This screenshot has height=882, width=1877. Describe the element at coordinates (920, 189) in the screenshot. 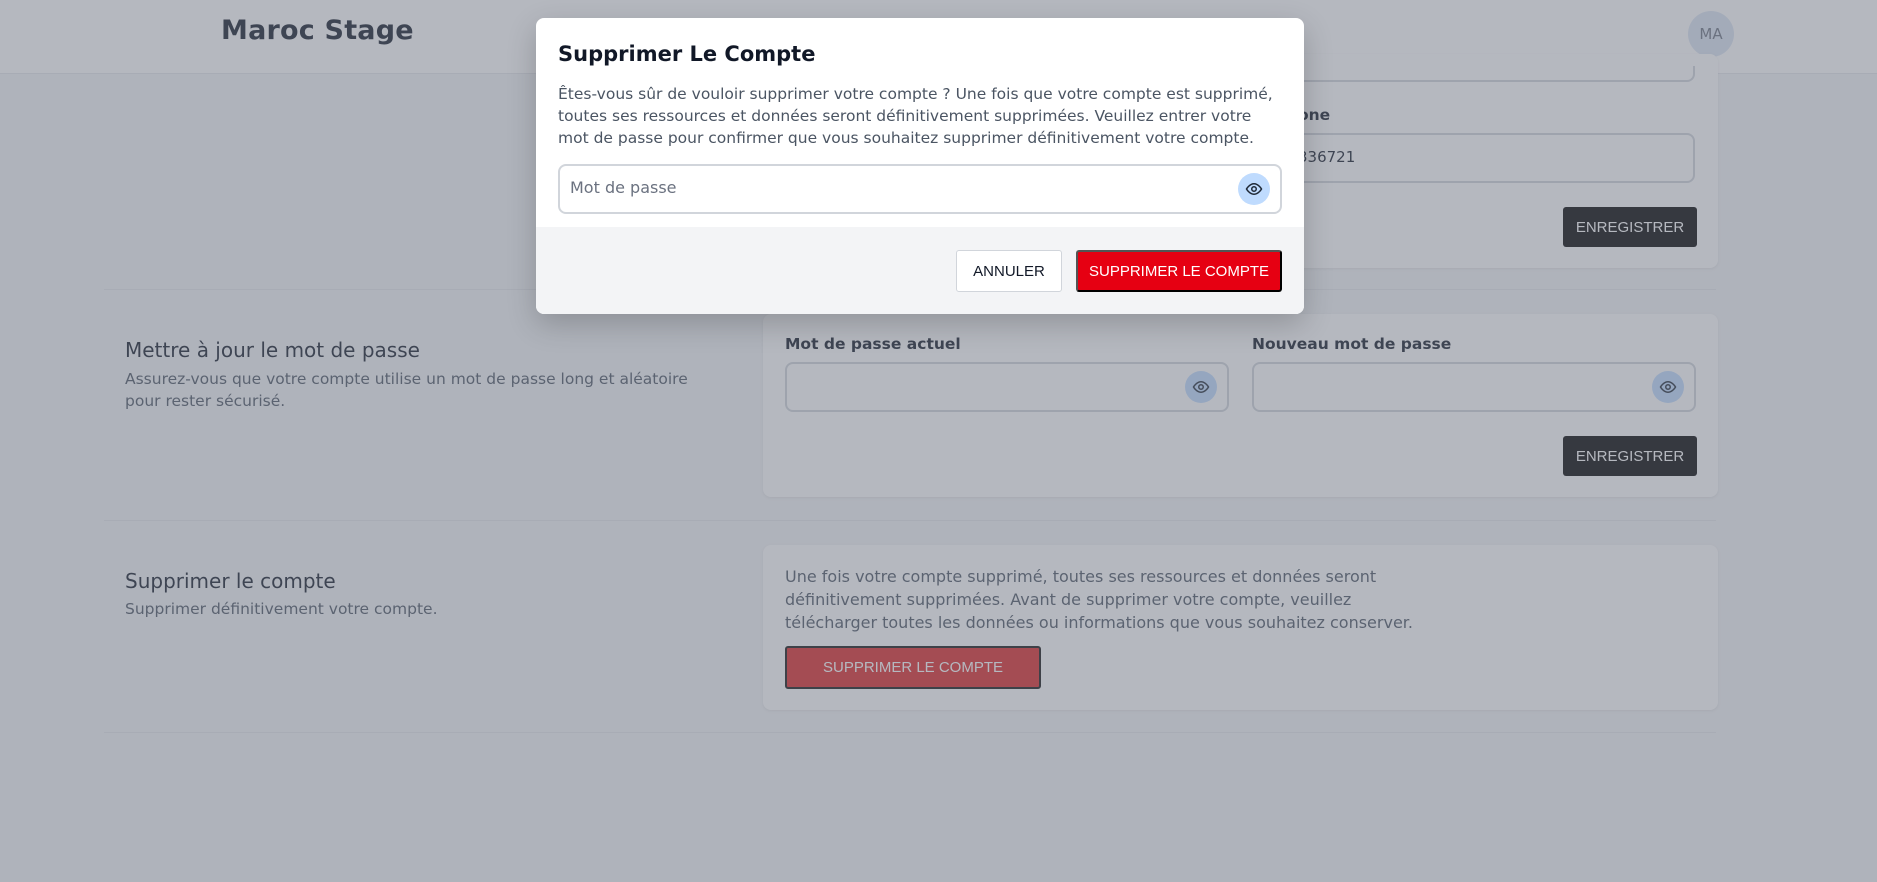

I see `modal-password-field: Mot de passe` at that location.